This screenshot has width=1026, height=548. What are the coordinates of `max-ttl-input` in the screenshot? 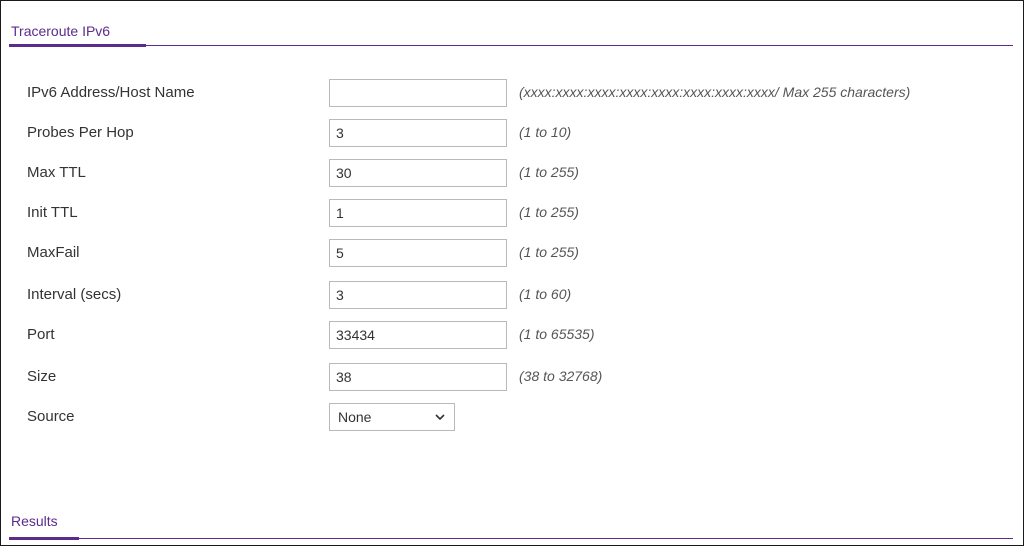 It's located at (418, 173).